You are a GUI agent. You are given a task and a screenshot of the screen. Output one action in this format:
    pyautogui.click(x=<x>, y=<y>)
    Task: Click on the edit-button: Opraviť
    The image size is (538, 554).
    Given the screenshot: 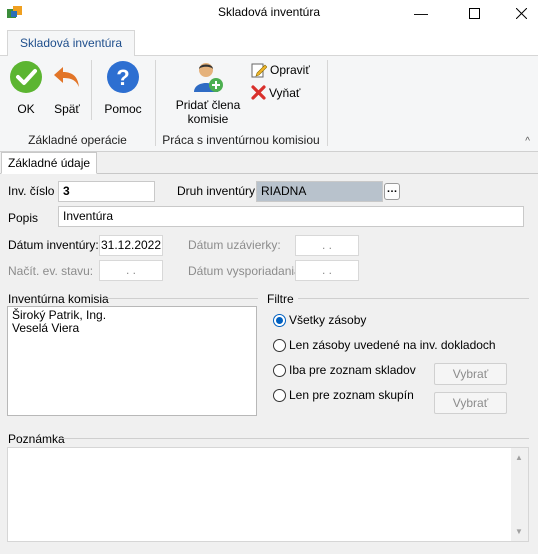 What is the action you would take?
    pyautogui.click(x=280, y=70)
    